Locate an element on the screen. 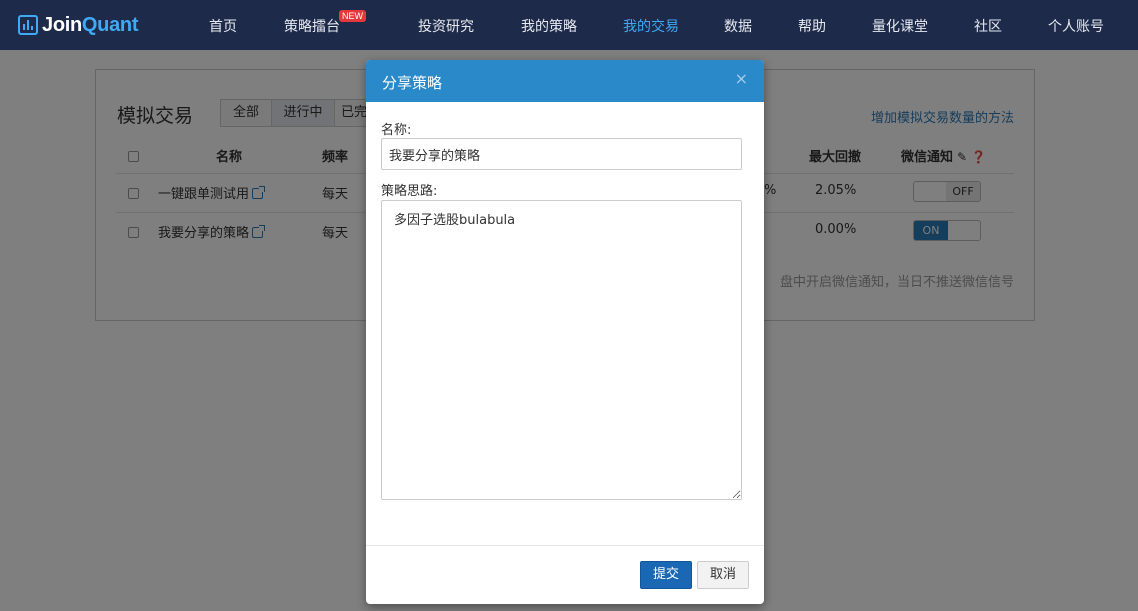  idea-label: 策略思路: is located at coordinates (409, 191).